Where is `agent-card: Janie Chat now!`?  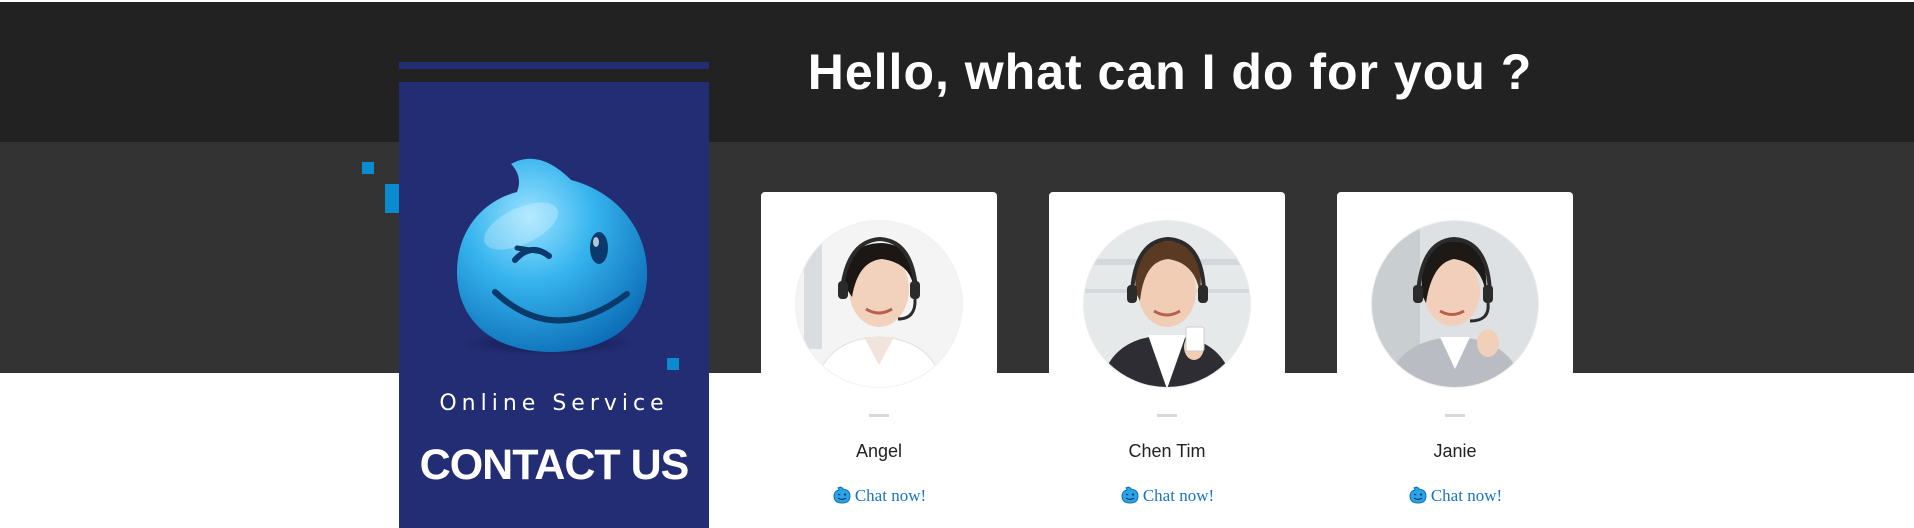 agent-card: Janie Chat now! is located at coordinates (1455, 360).